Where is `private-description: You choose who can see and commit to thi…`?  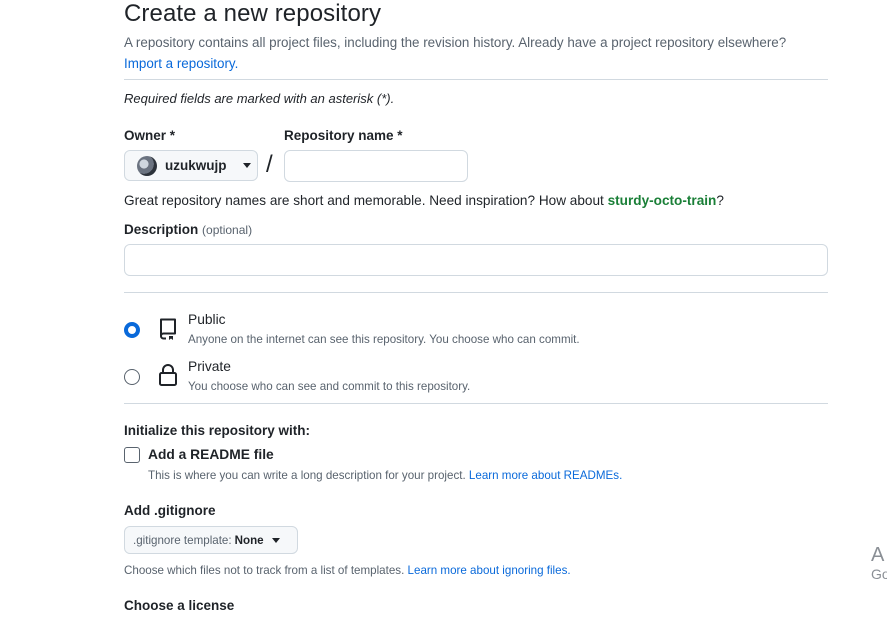 private-description: You choose who can see and commit to thi… is located at coordinates (329, 386).